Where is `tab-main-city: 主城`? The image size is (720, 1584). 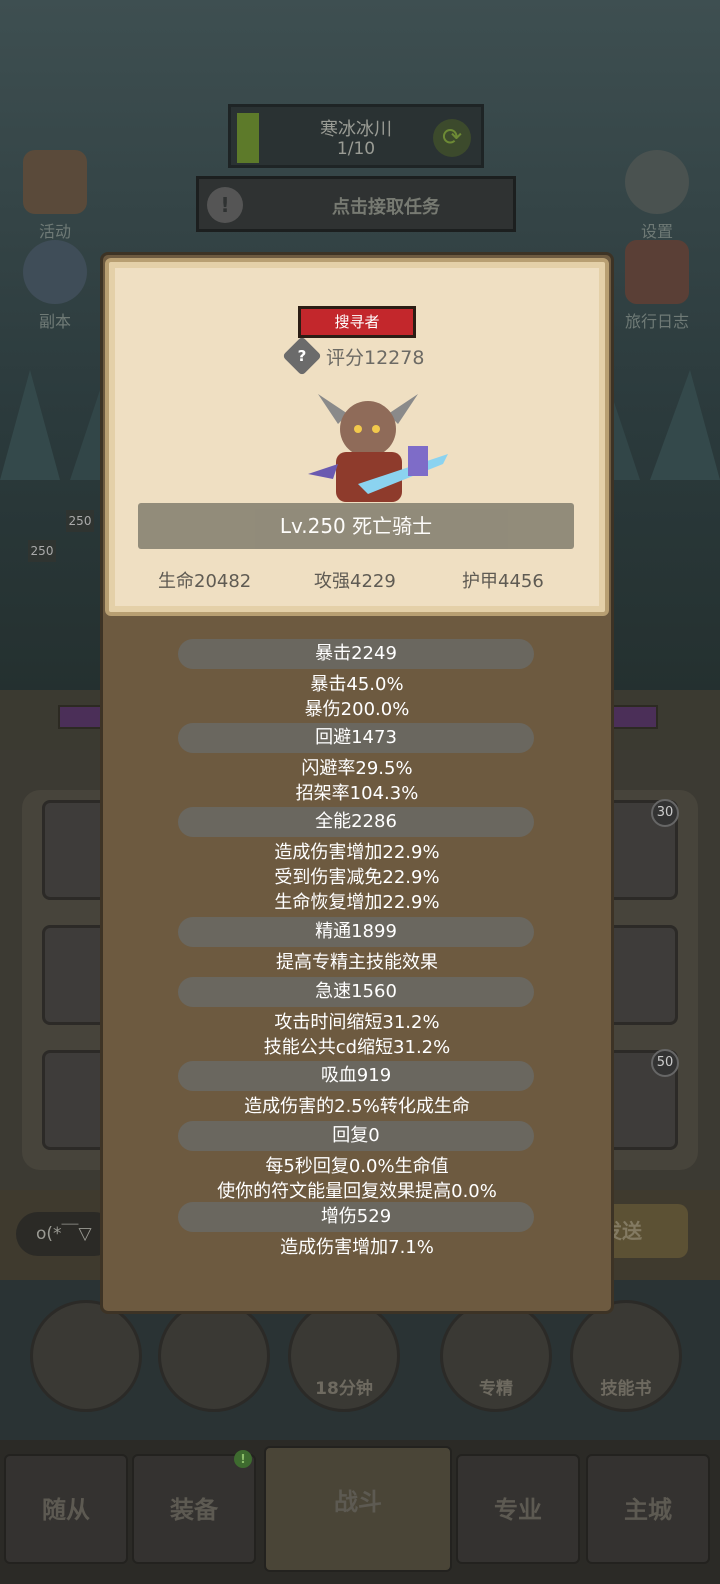
tab-main-city: 主城 is located at coordinates (648, 1509).